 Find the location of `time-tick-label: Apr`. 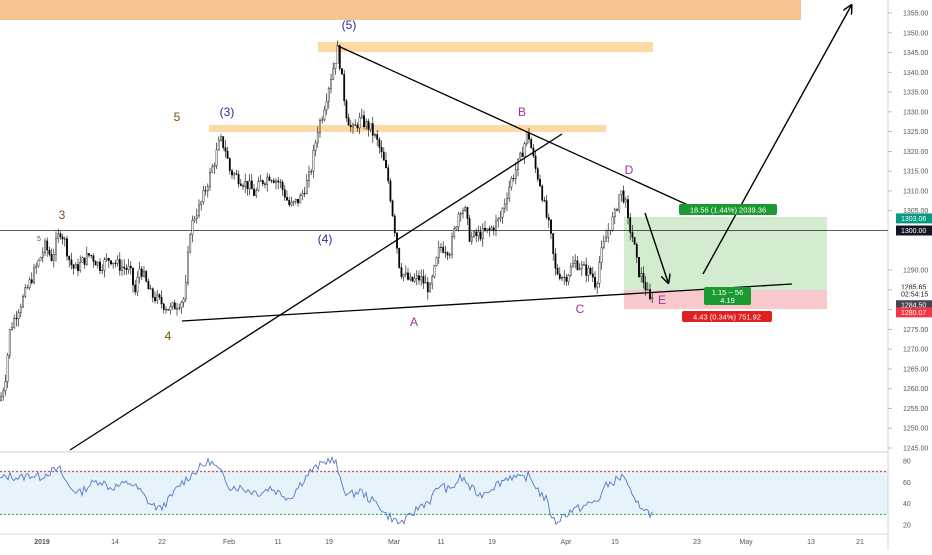

time-tick-label: Apr is located at coordinates (567, 542).